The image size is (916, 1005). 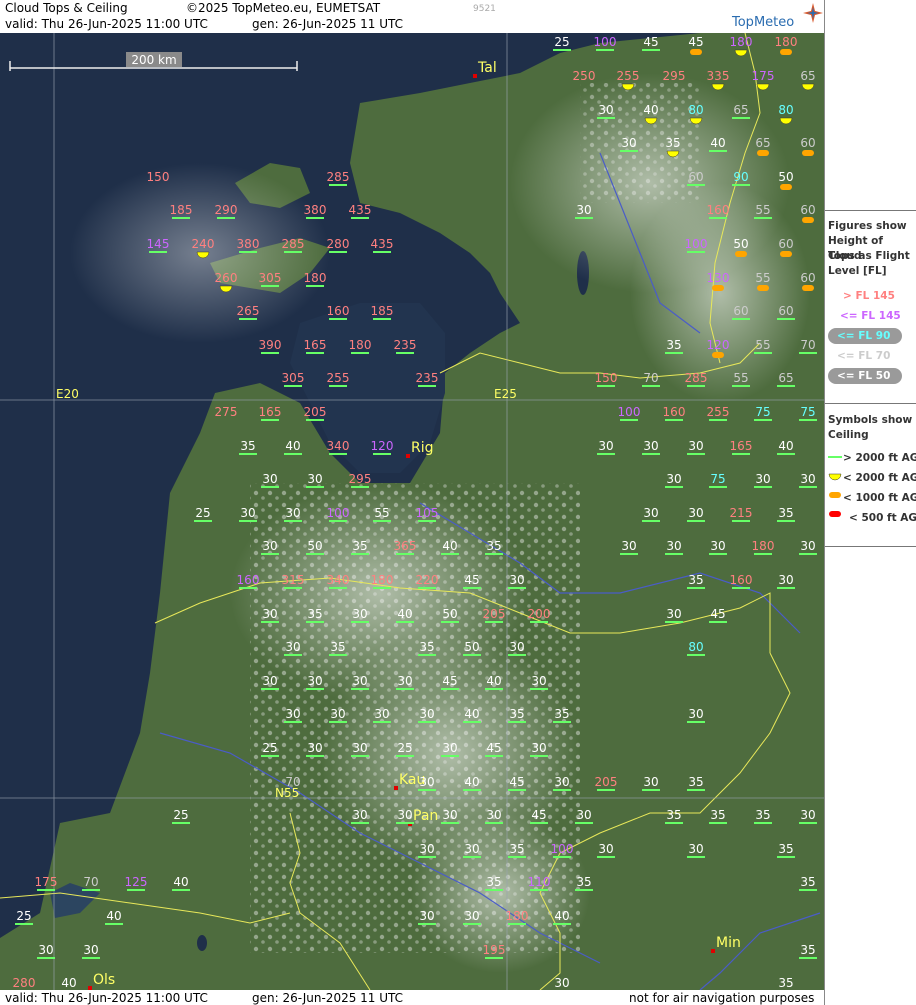 What do you see at coordinates (722, 998) in the screenshot?
I see `disclaimer: not for air navigation purposes` at bounding box center [722, 998].